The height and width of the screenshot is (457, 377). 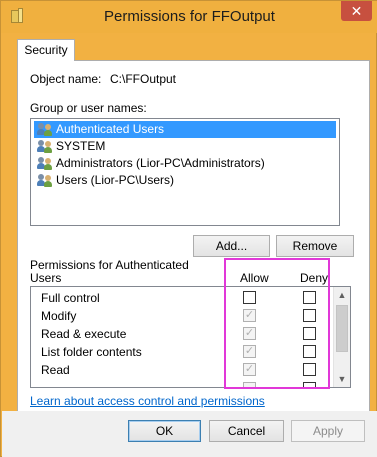 What do you see at coordinates (277, 323) in the screenshot?
I see `highlight-annotation` at bounding box center [277, 323].